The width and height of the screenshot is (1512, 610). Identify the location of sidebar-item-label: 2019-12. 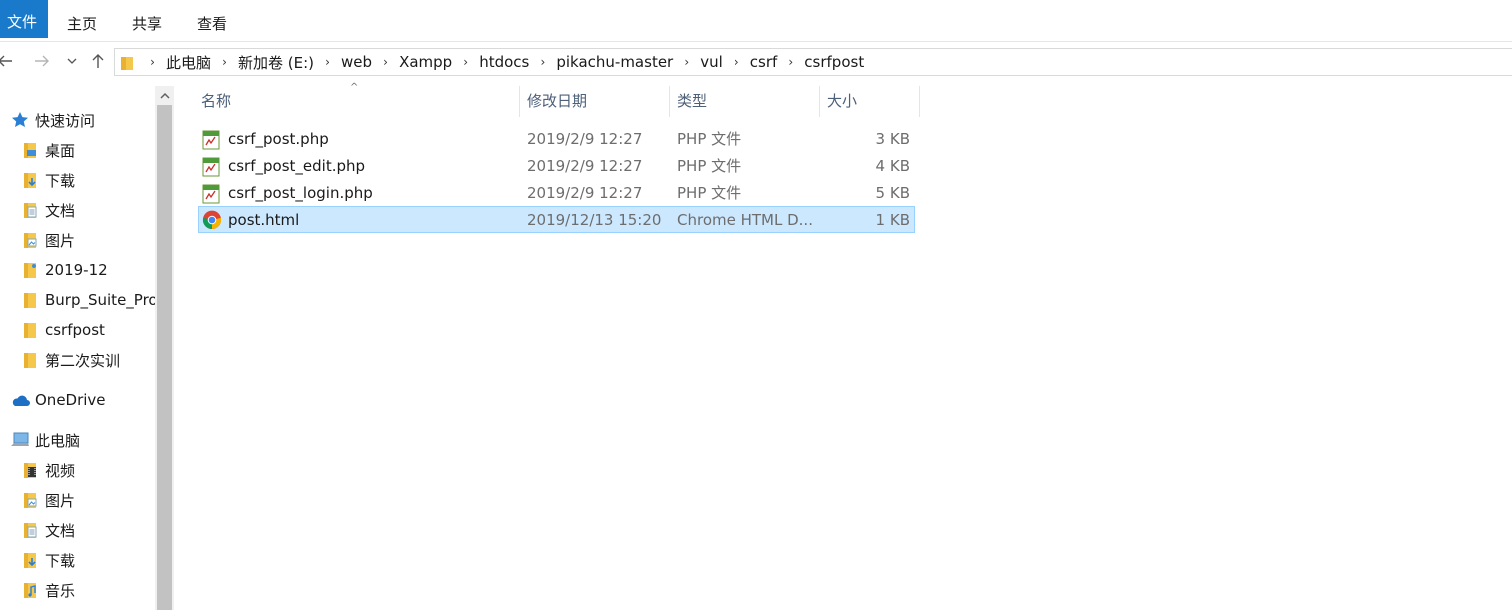
(76, 270).